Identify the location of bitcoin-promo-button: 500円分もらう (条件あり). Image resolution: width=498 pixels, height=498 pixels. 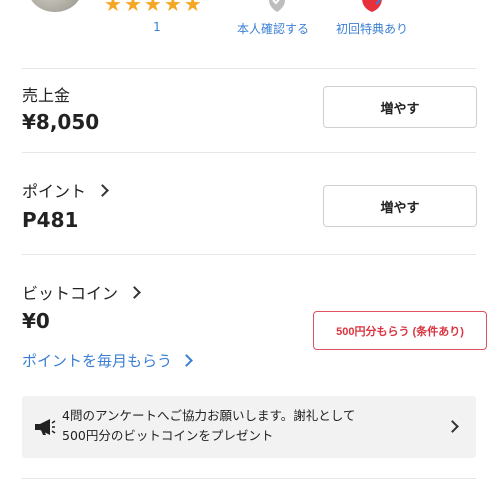
(400, 330).